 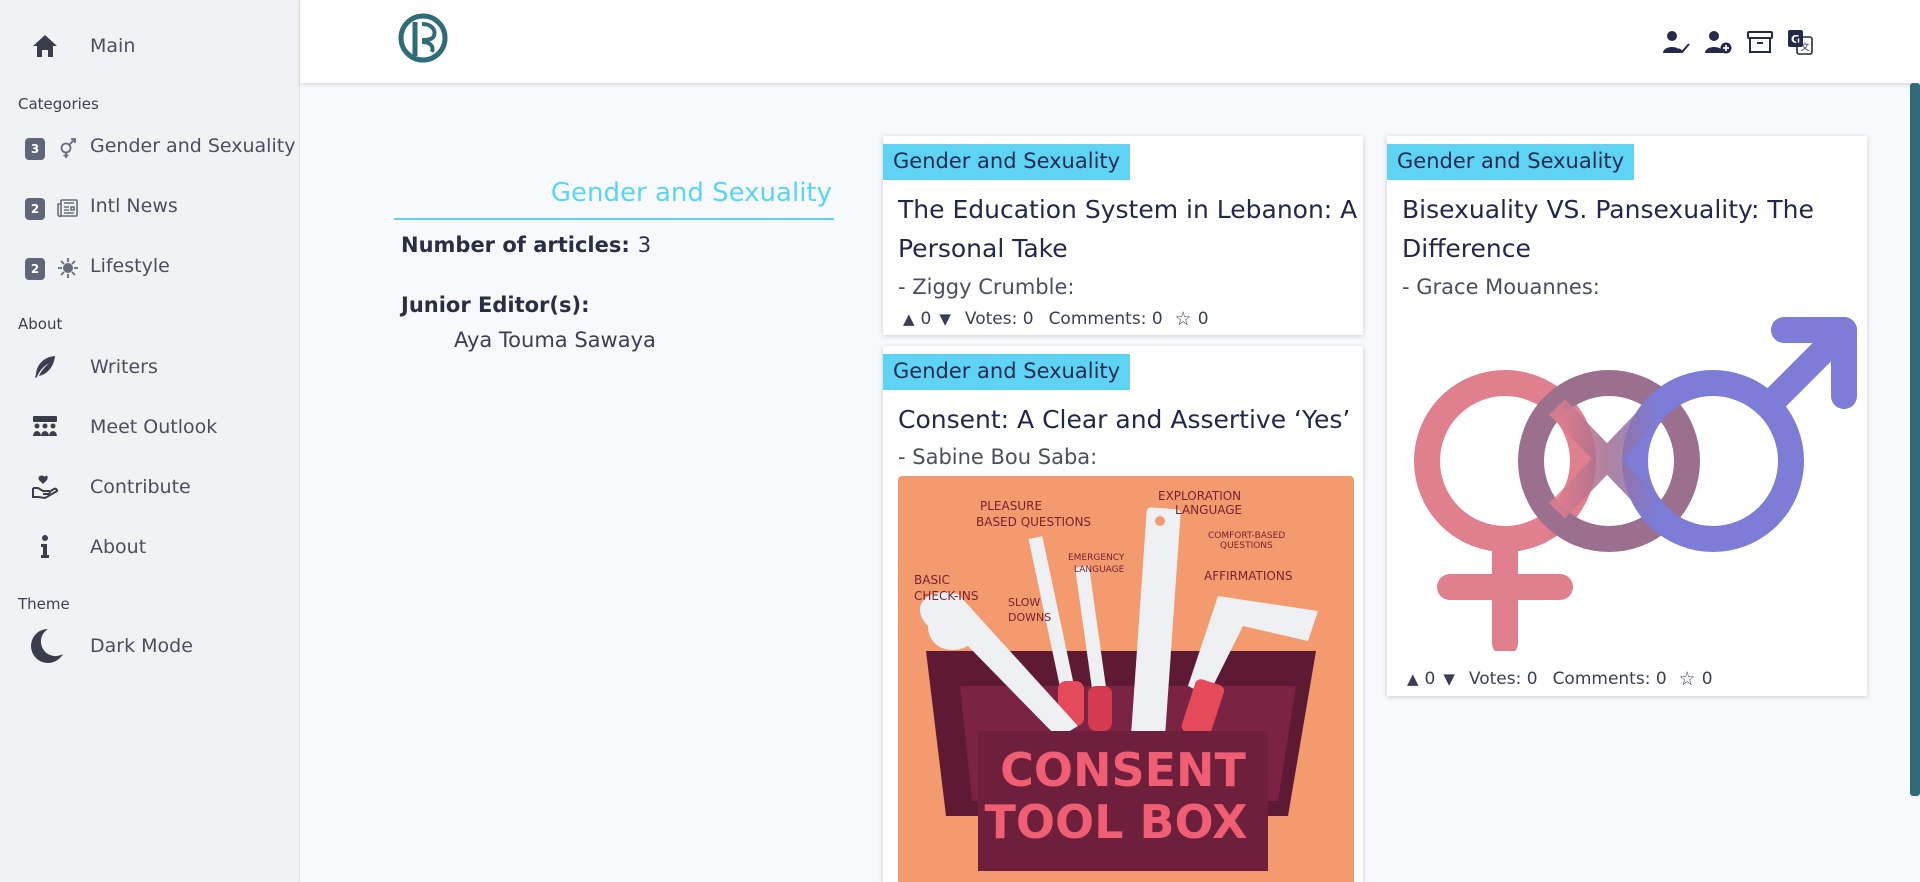 What do you see at coordinates (1632, 483) in the screenshot?
I see `article-image` at bounding box center [1632, 483].